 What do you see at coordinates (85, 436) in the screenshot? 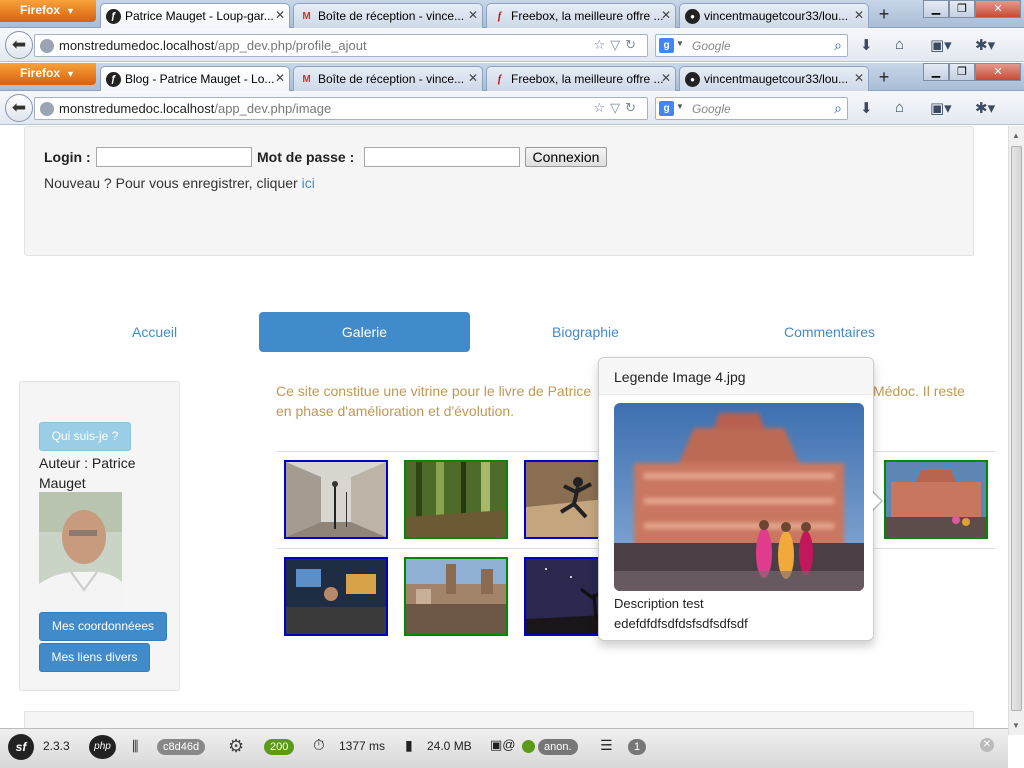
I see `who-am-i-button: Qui suis-je ?` at bounding box center [85, 436].